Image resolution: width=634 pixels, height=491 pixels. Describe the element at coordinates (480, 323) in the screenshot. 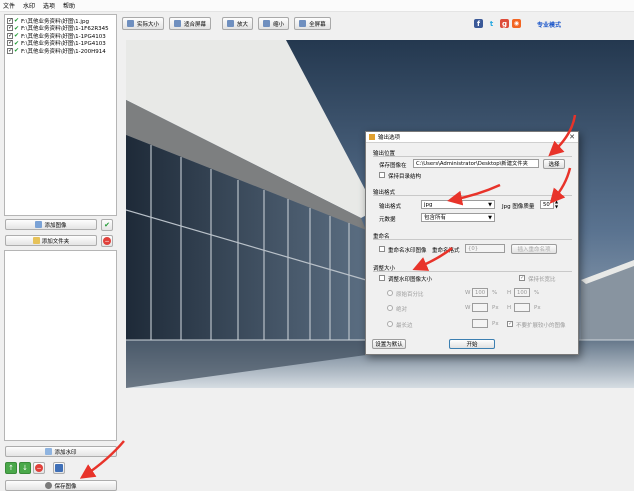

I see `longest-side-input` at that location.